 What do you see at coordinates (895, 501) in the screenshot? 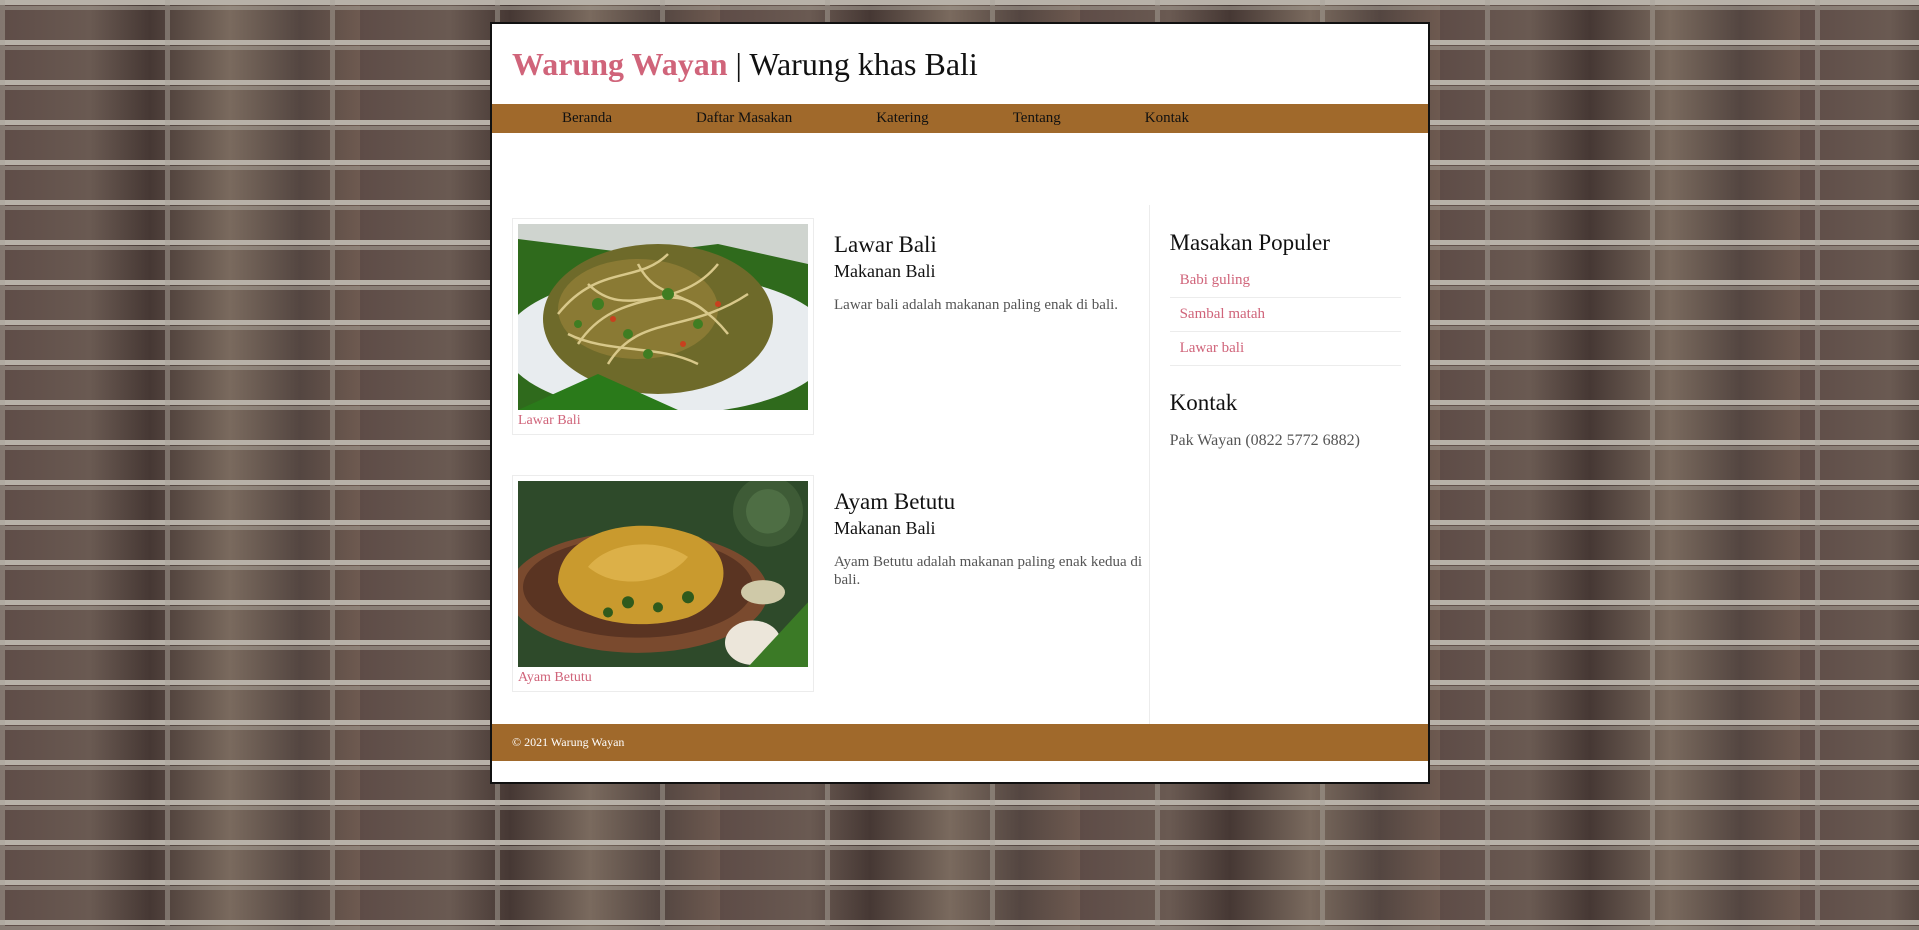
I see `article-title: Ayam Betutu` at bounding box center [895, 501].